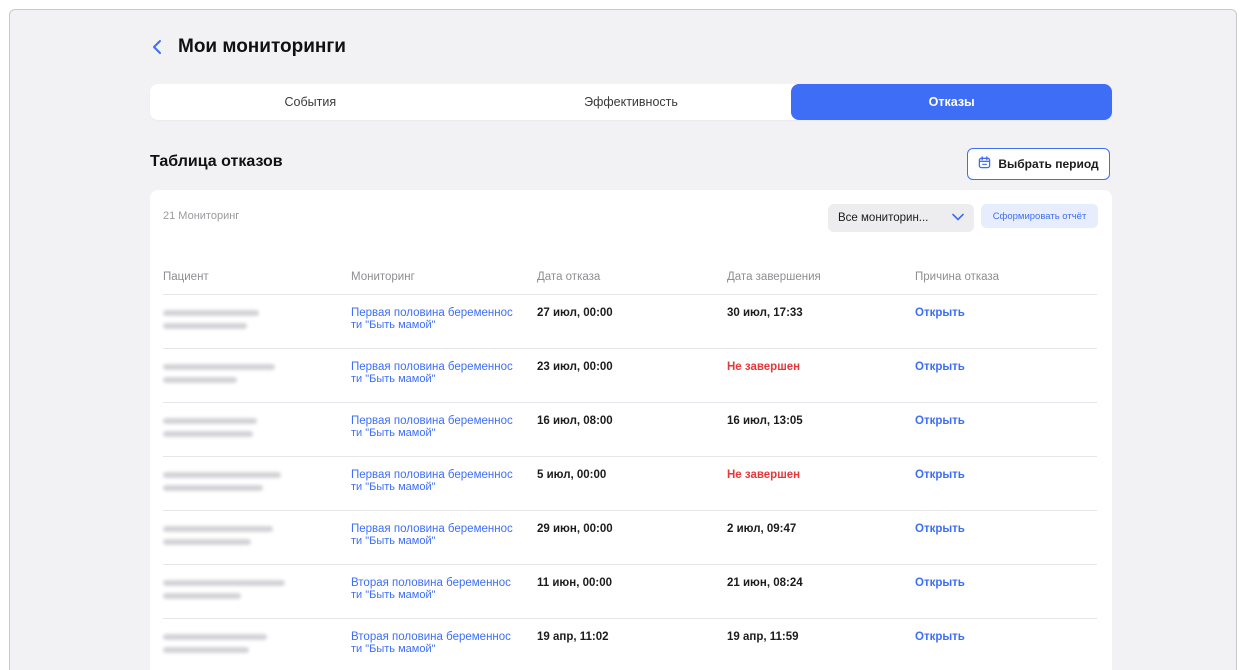 The width and height of the screenshot is (1245, 670). What do you see at coordinates (575, 367) in the screenshot?
I see `refusal-date: 23 июл, 00:00` at bounding box center [575, 367].